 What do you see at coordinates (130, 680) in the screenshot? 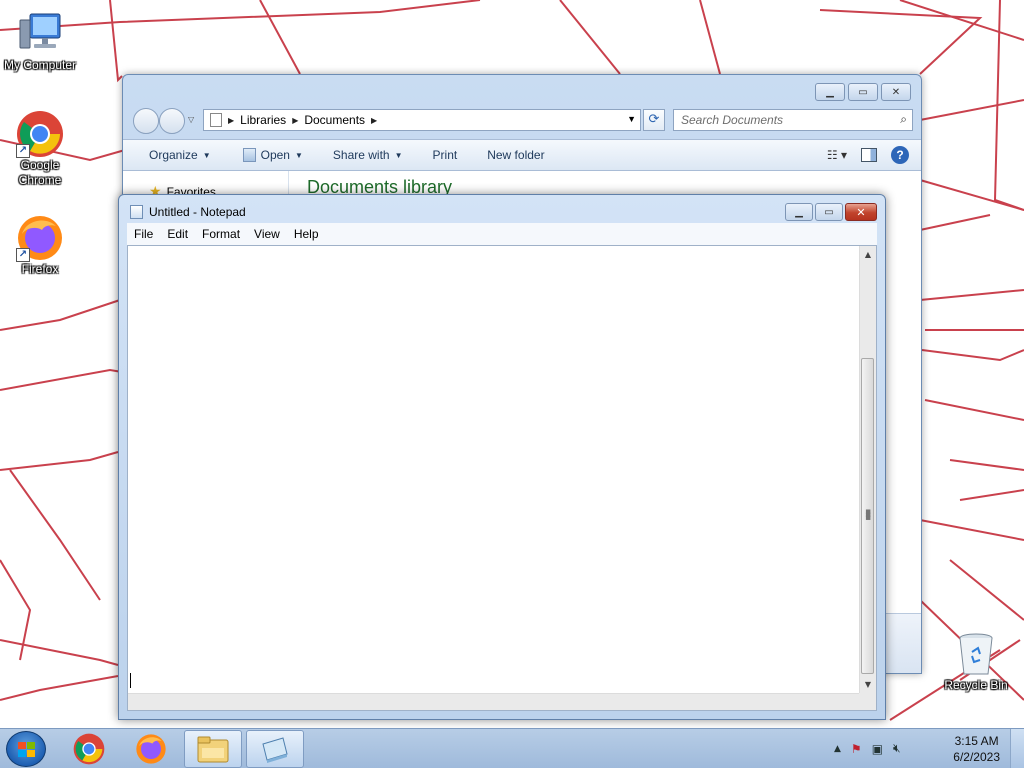
I see `text-caret` at bounding box center [130, 680].